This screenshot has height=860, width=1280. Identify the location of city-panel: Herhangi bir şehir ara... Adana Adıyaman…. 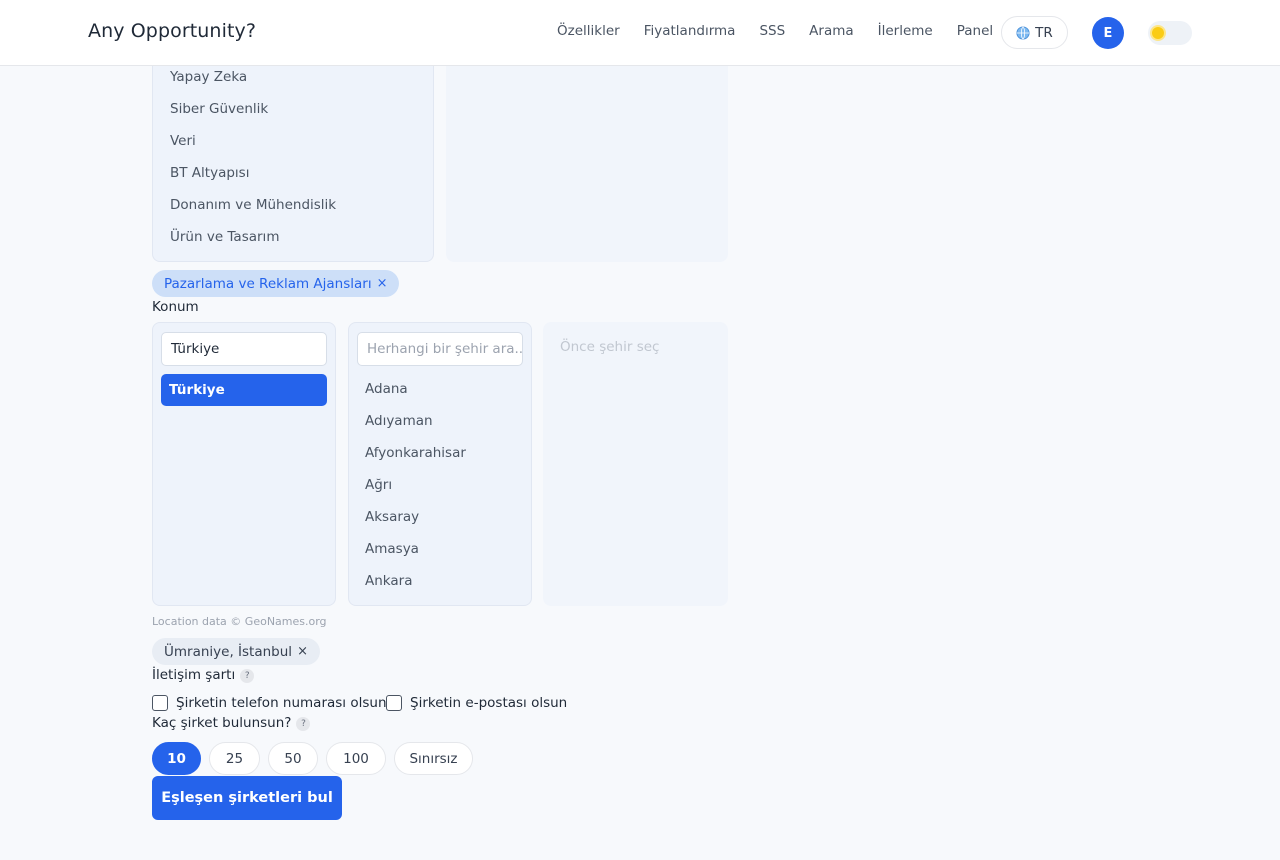
(440, 464).